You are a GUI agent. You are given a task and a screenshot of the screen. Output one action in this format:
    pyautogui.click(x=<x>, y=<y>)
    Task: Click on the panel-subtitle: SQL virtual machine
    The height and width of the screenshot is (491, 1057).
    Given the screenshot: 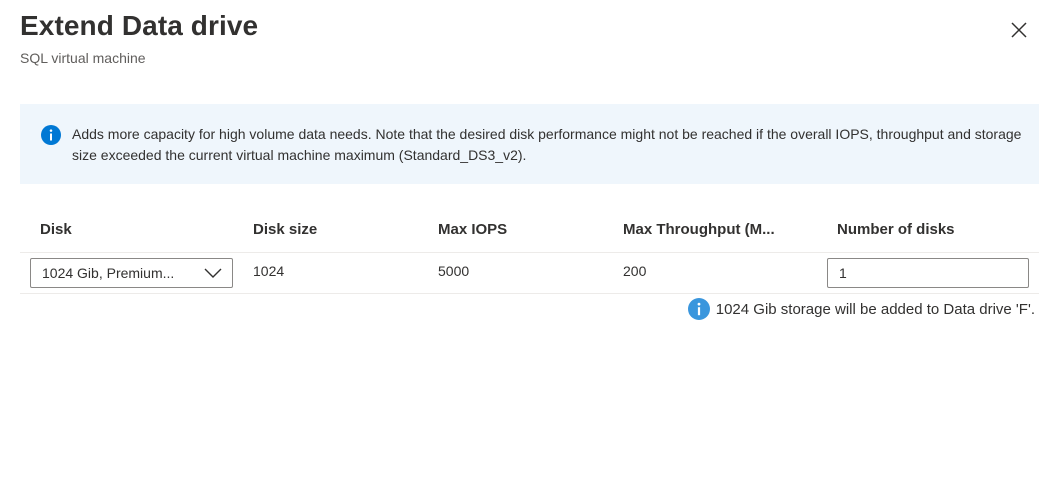 What is the action you would take?
    pyautogui.click(x=83, y=58)
    